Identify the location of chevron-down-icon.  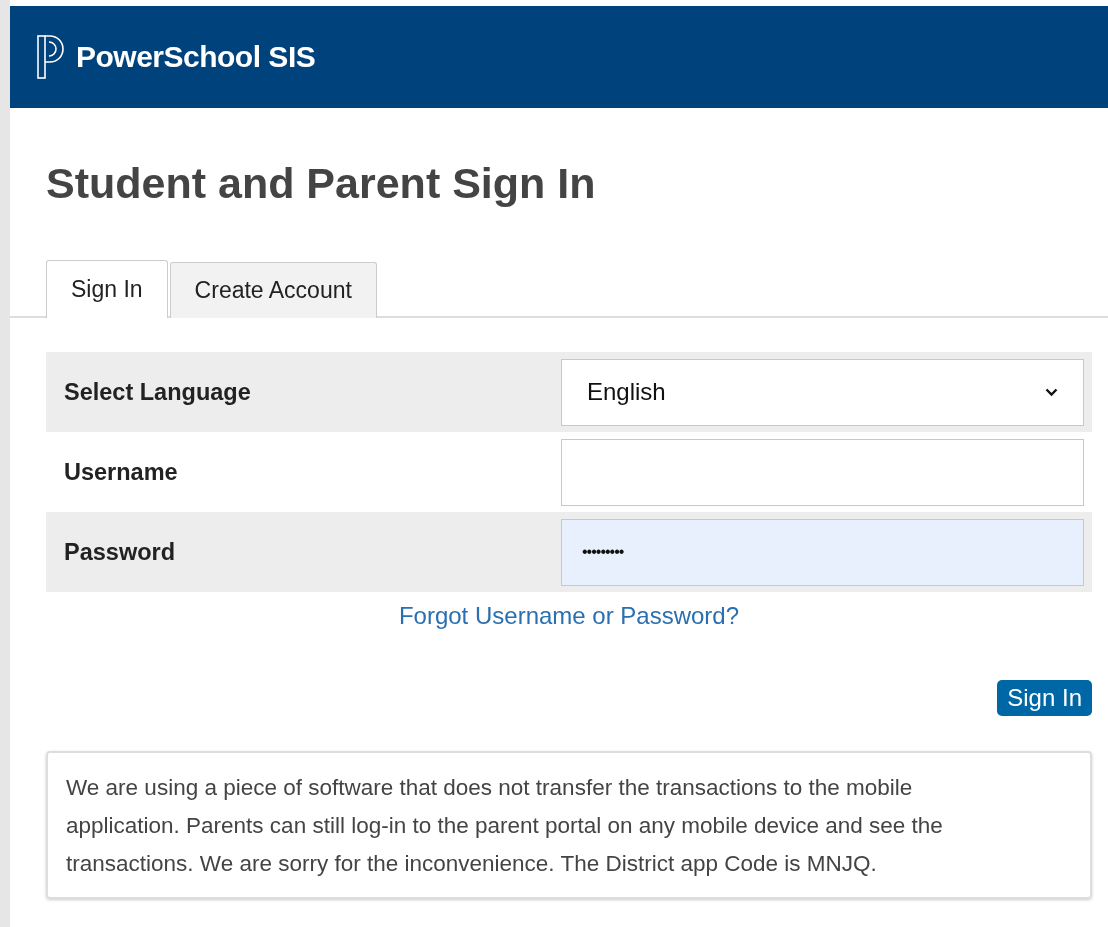
(1051, 392).